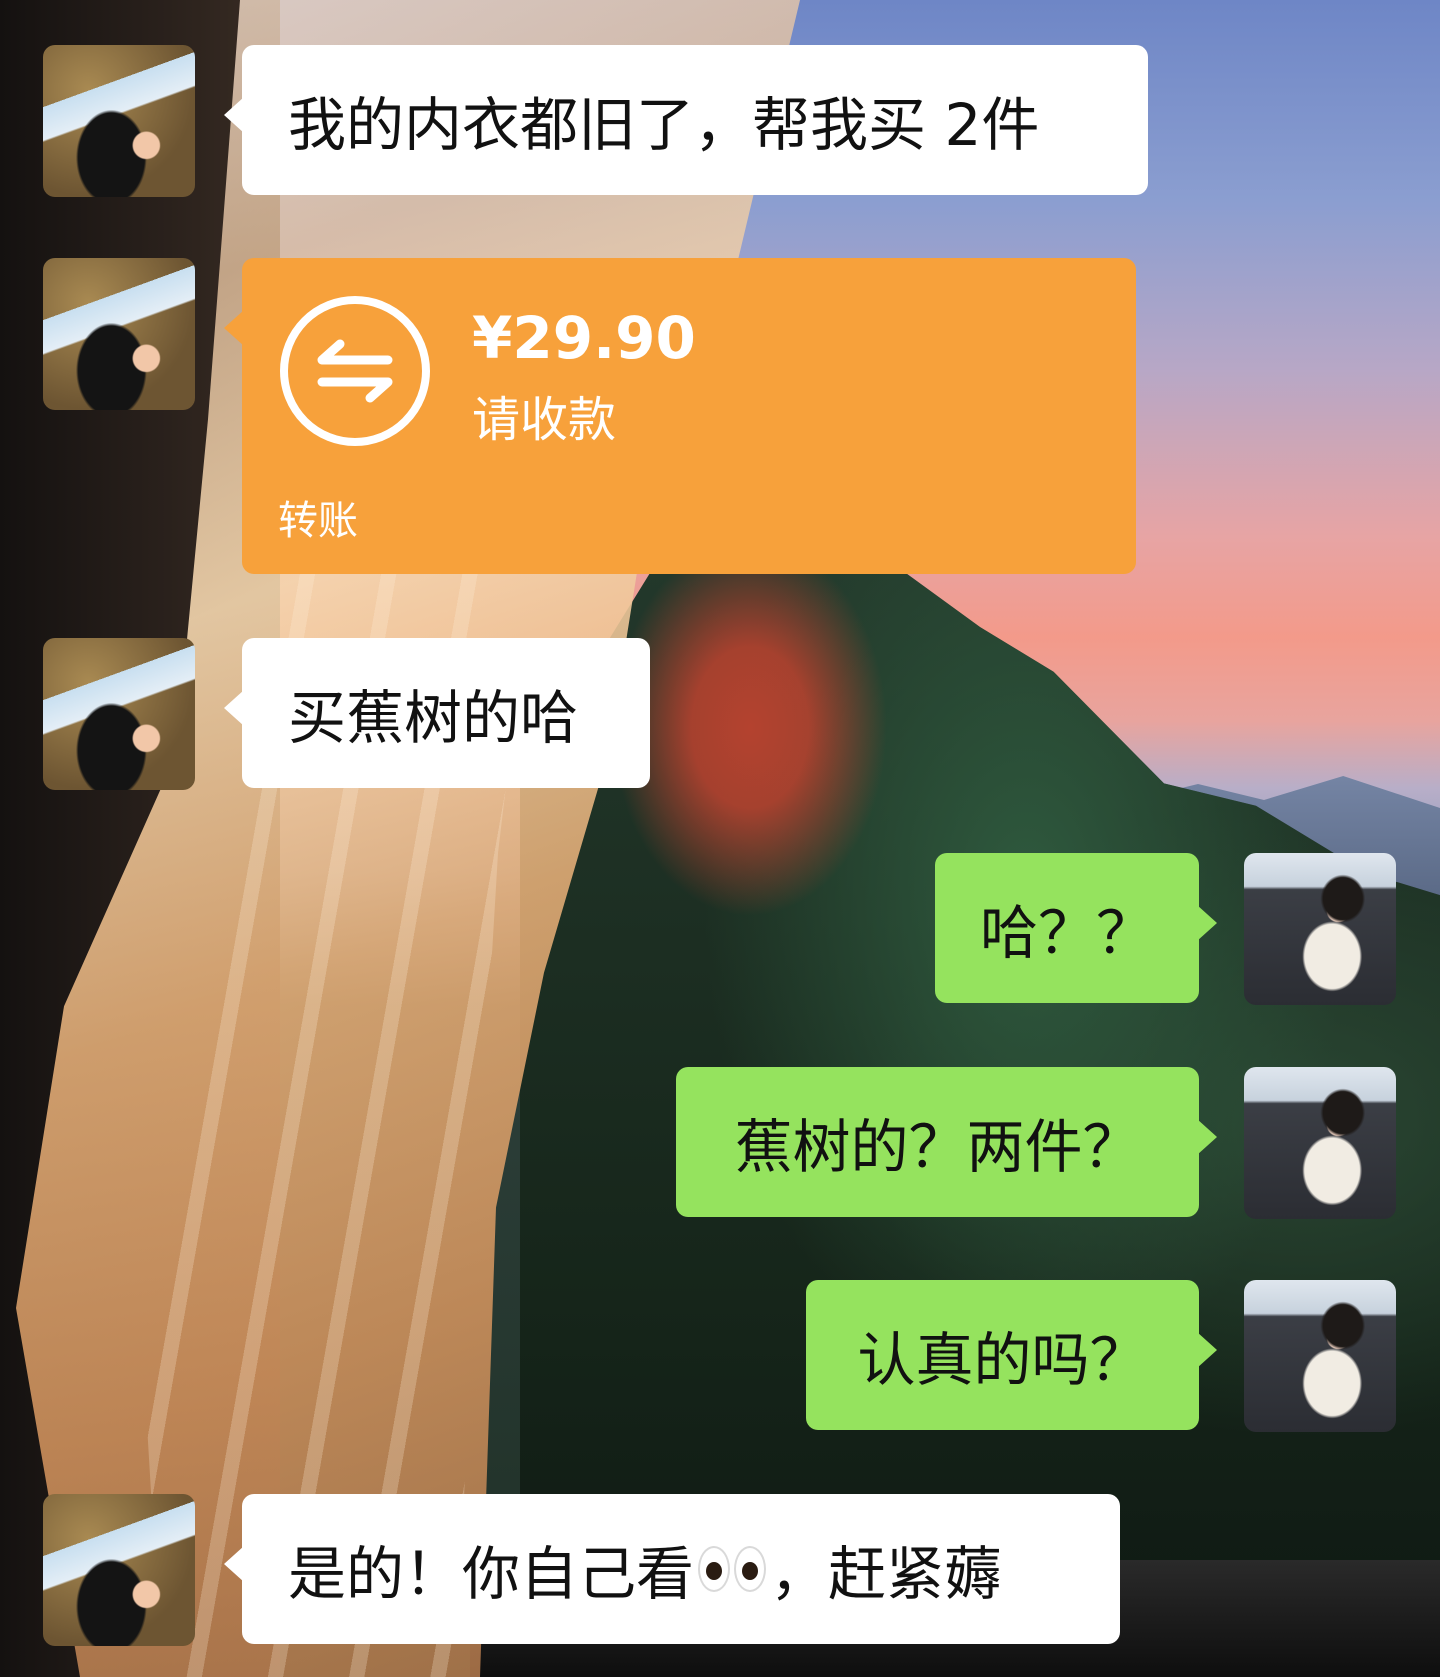  Describe the element at coordinates (544, 420) in the screenshot. I see `transfer-status: 请收款` at that location.